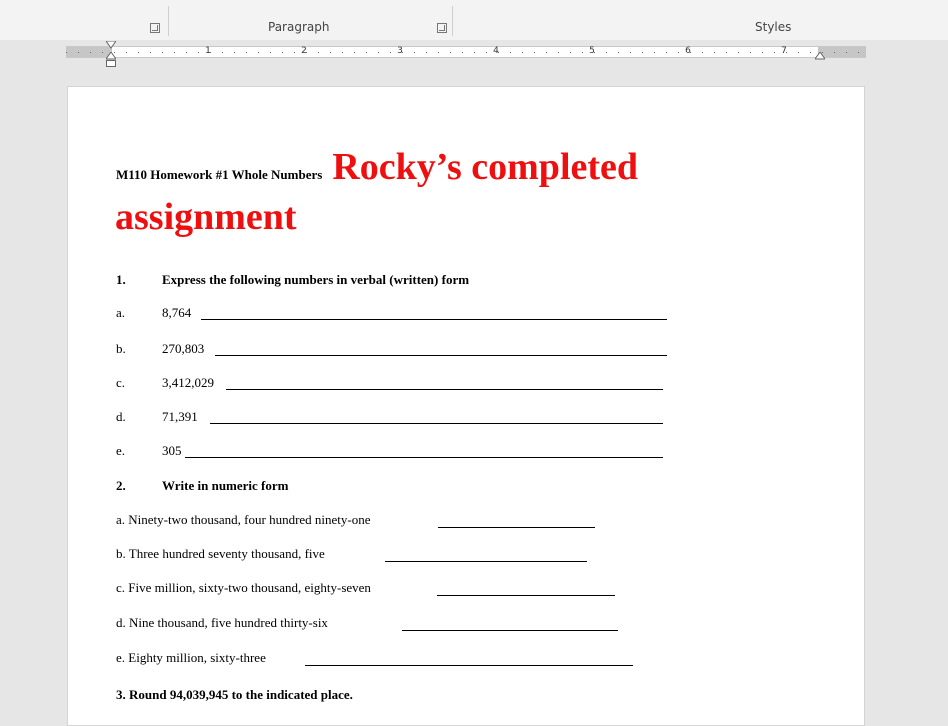 The image size is (948, 726). Describe the element at coordinates (111, 56) in the screenshot. I see `hanging-indent-icon` at that location.